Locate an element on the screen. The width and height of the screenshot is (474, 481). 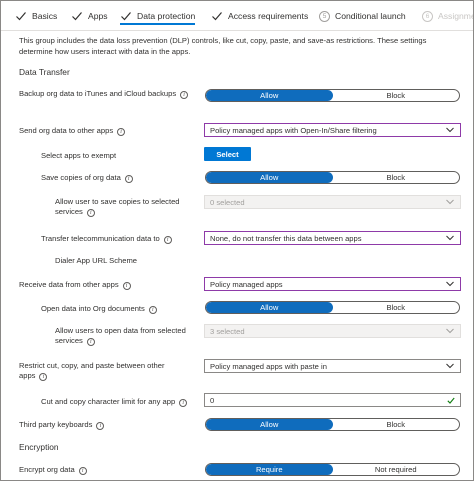
keyboards-toggle: Allow Block is located at coordinates (332, 424).